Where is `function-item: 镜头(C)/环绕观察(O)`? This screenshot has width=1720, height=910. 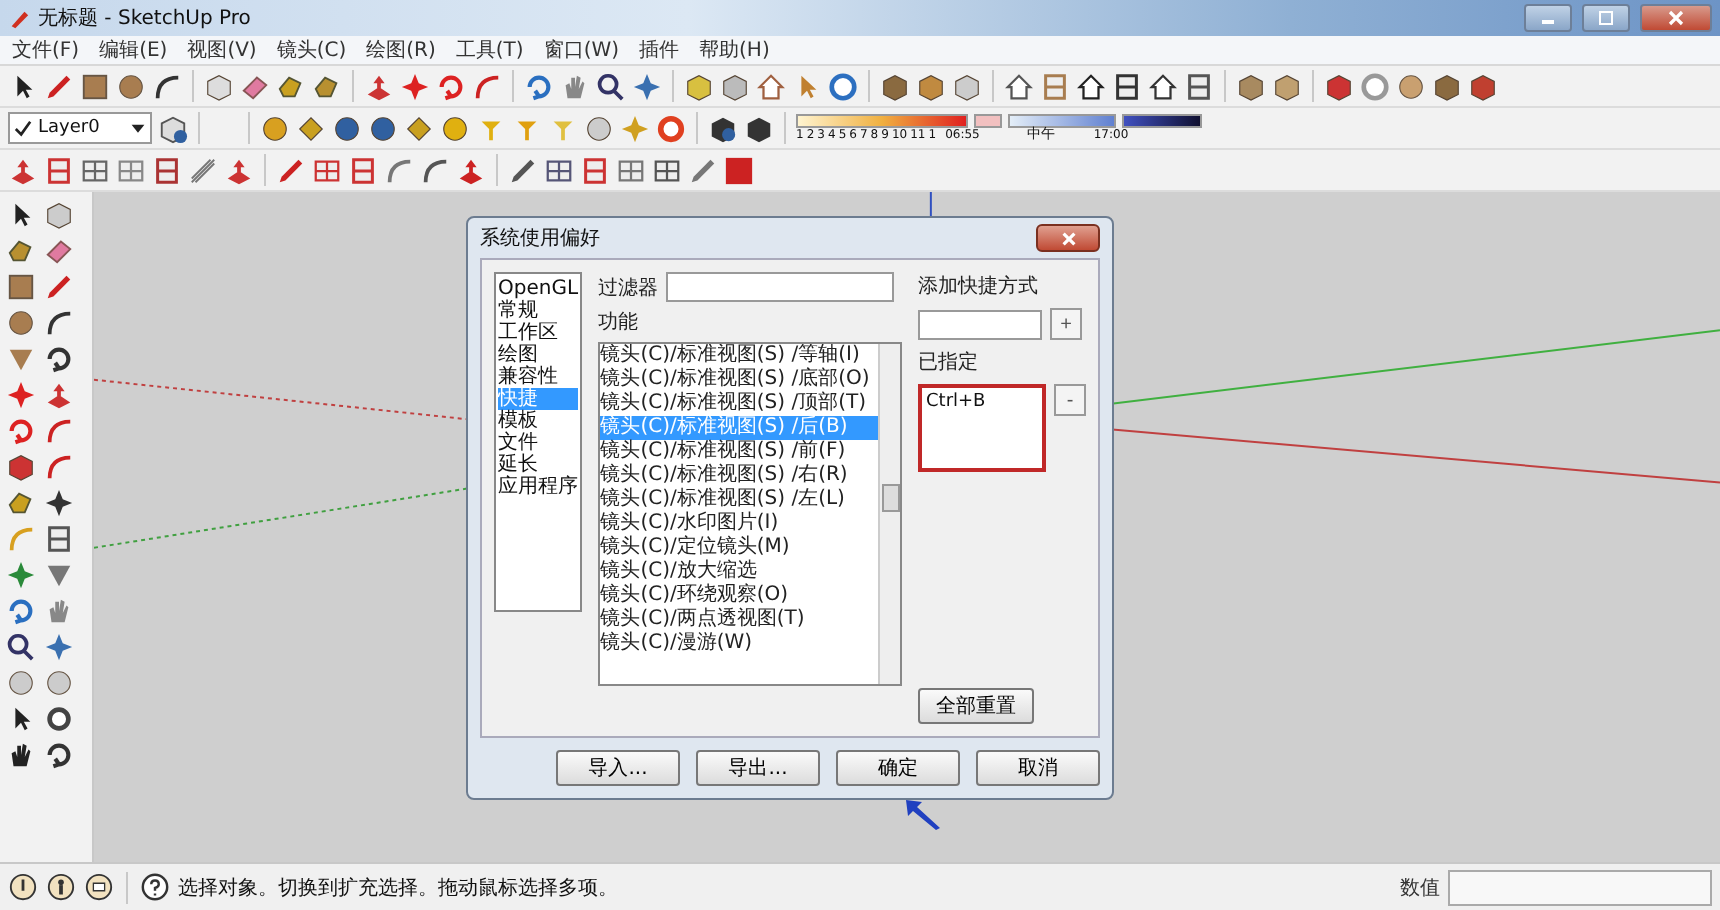
function-item: 镜头(C)/环绕观察(O) is located at coordinates (739, 596).